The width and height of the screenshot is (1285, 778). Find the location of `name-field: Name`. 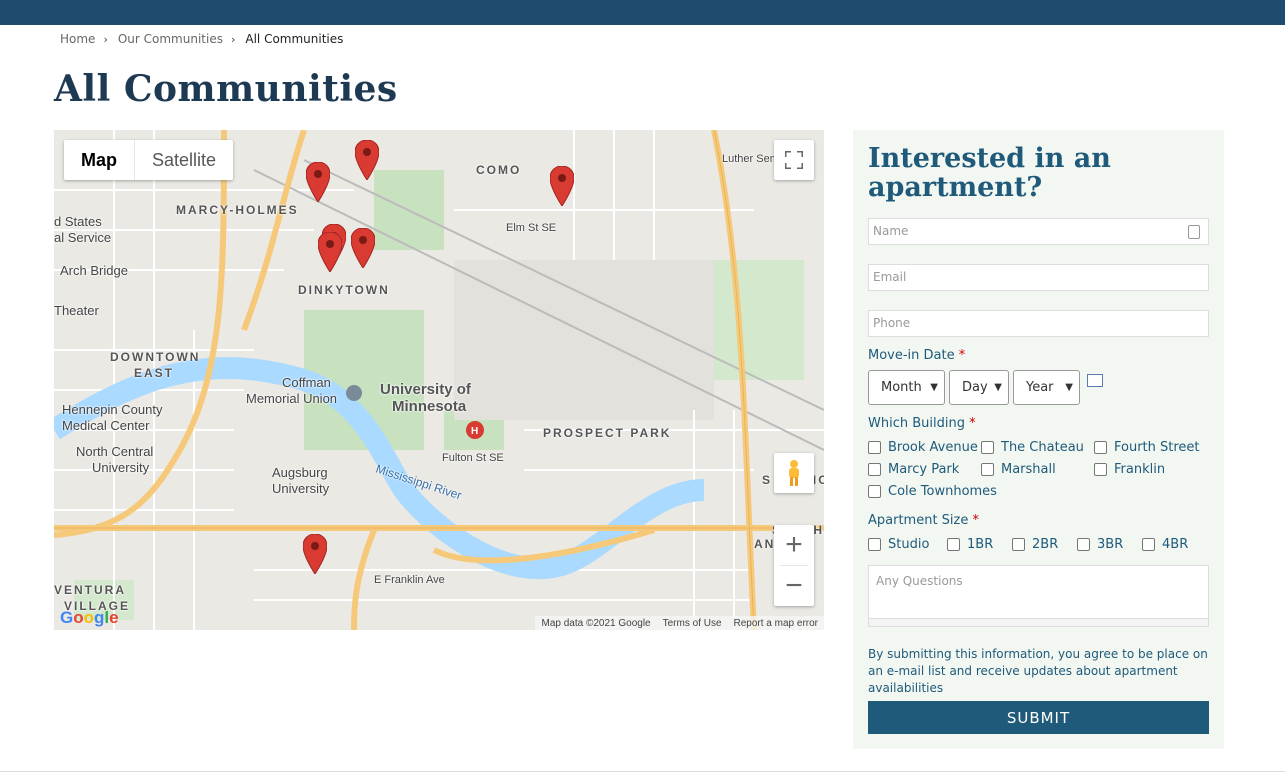

name-field: Name is located at coordinates (1038, 231).